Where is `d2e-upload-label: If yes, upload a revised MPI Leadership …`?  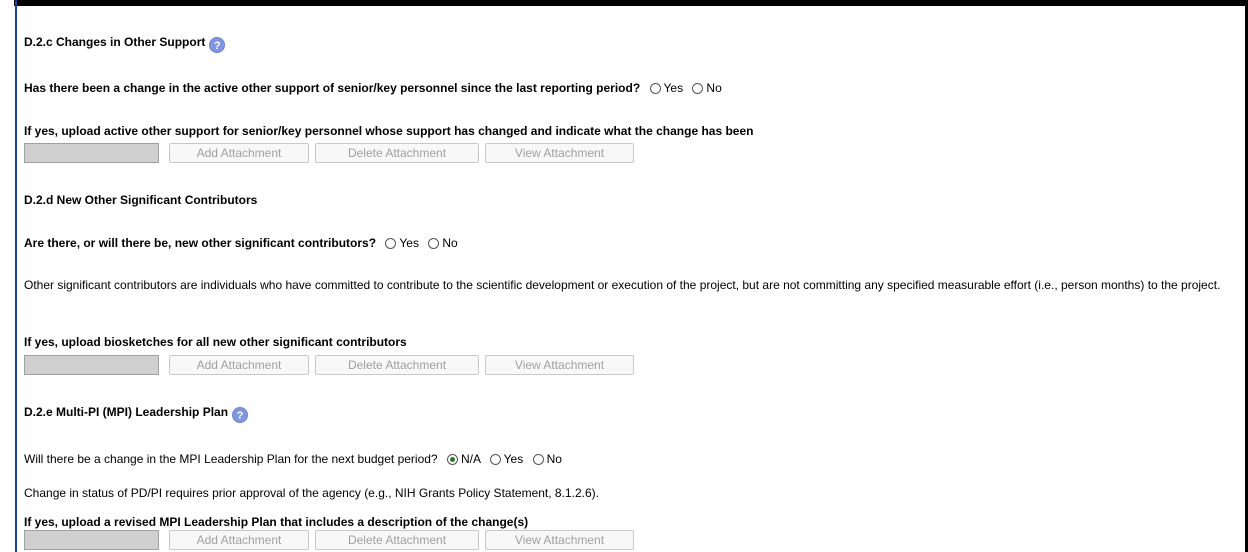 d2e-upload-label: If yes, upload a revised MPI Leadership … is located at coordinates (276, 522).